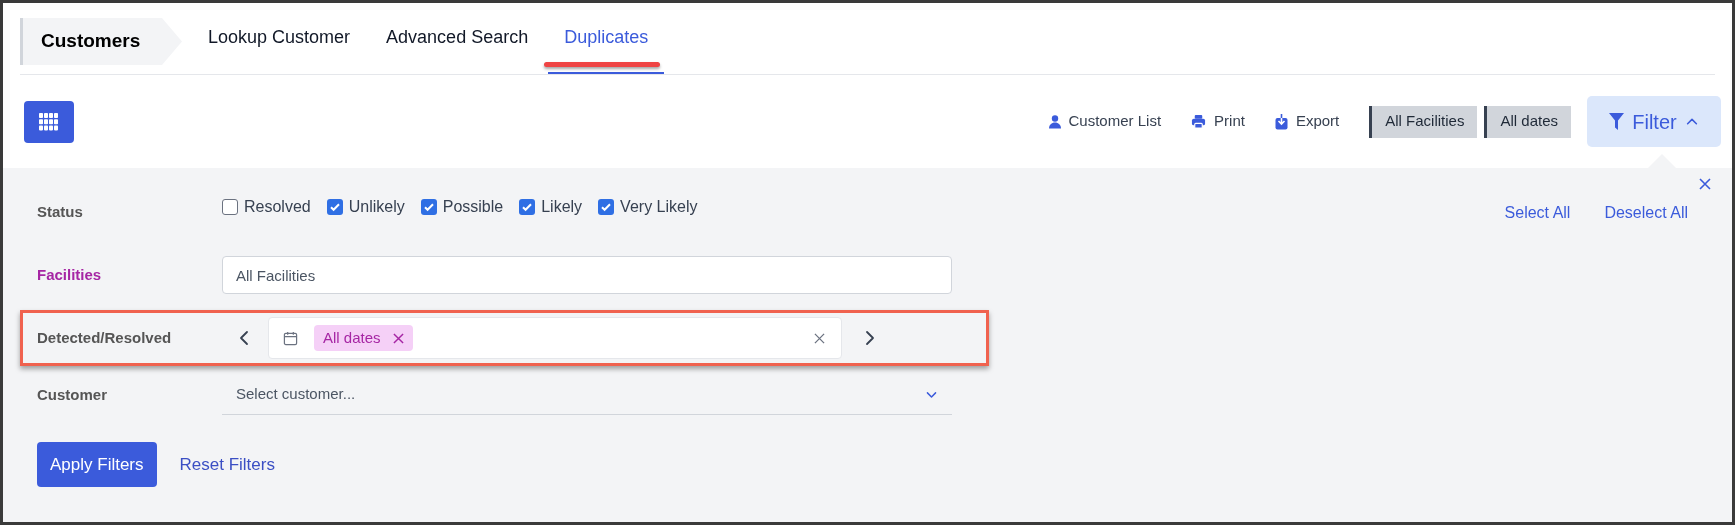  I want to click on filter-button: Filter, so click(1654, 121).